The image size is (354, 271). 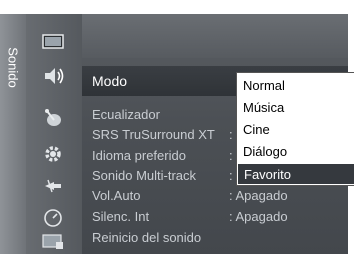 What do you see at coordinates (144, 175) in the screenshot?
I see `menu-item-label: Sonido Multi-track` at bounding box center [144, 175].